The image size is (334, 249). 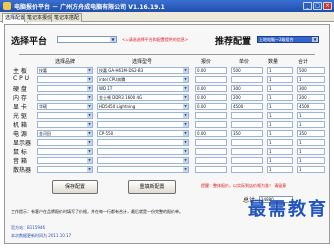 I want to click on brand-select: 金河田 ▼, so click(x=65, y=133).